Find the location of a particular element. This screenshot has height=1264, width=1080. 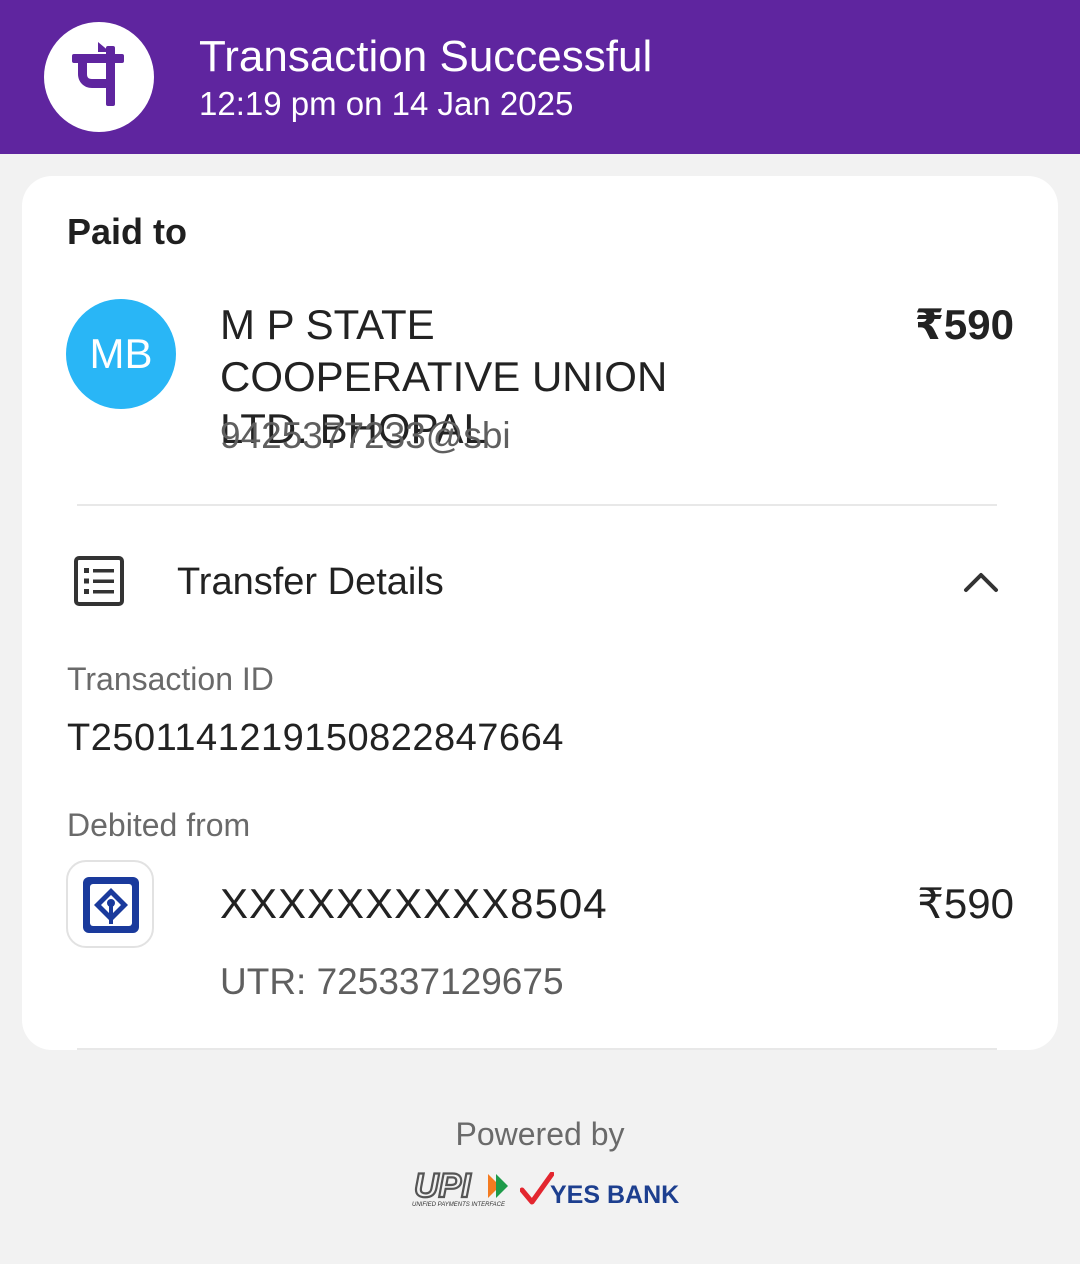

debited-amount: ₹590 is located at coordinates (965, 903).